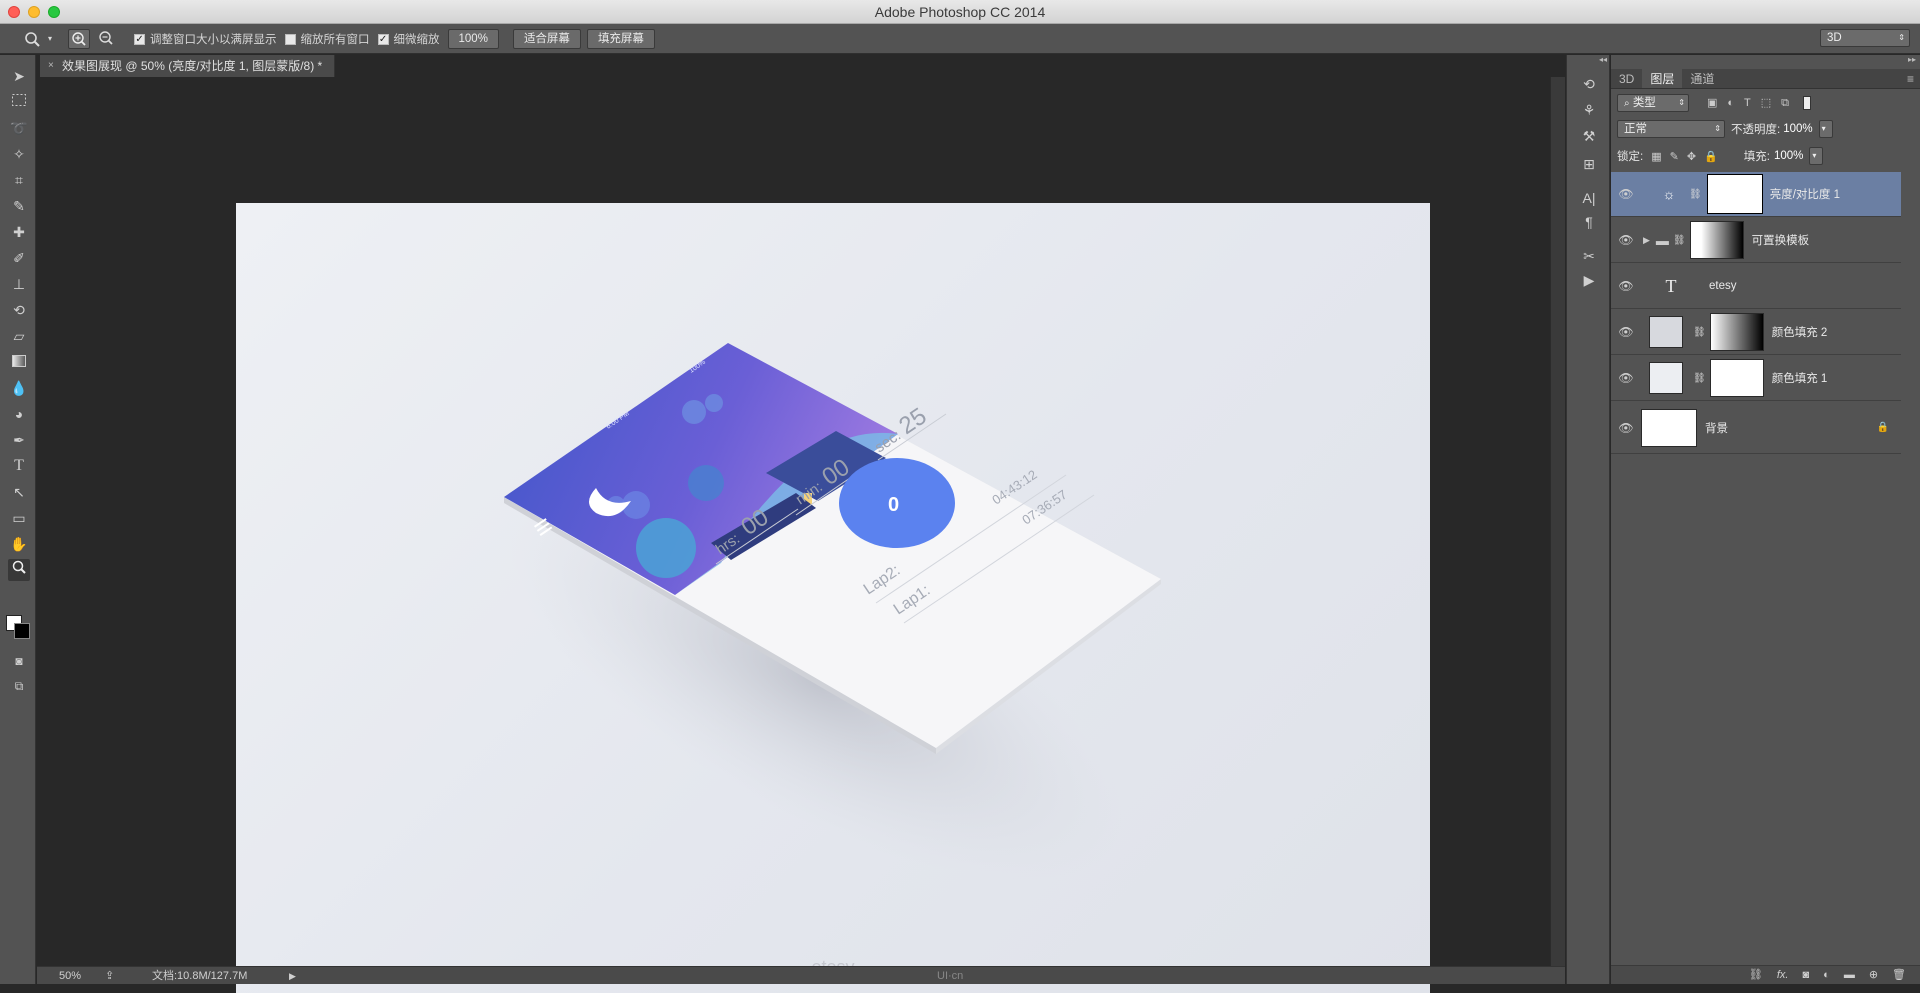  I want to click on close-tab-icon: ×, so click(51, 66).